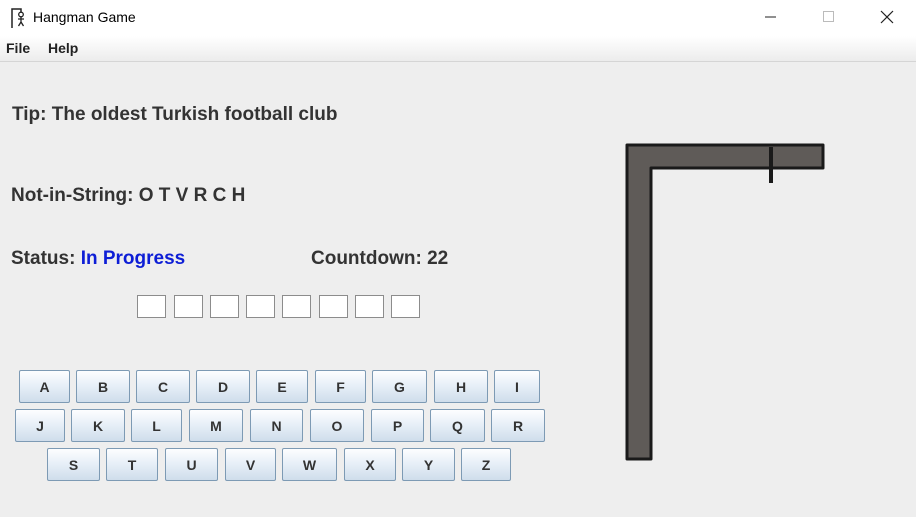  What do you see at coordinates (84, 17) in the screenshot?
I see `window-title: Hangman Game` at bounding box center [84, 17].